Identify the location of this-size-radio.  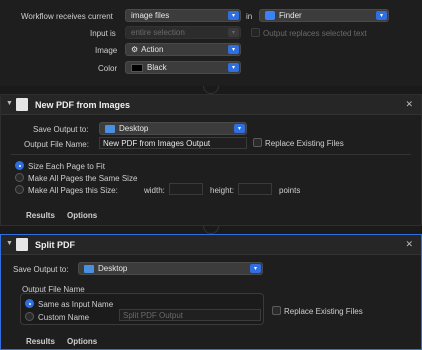
(19, 189).